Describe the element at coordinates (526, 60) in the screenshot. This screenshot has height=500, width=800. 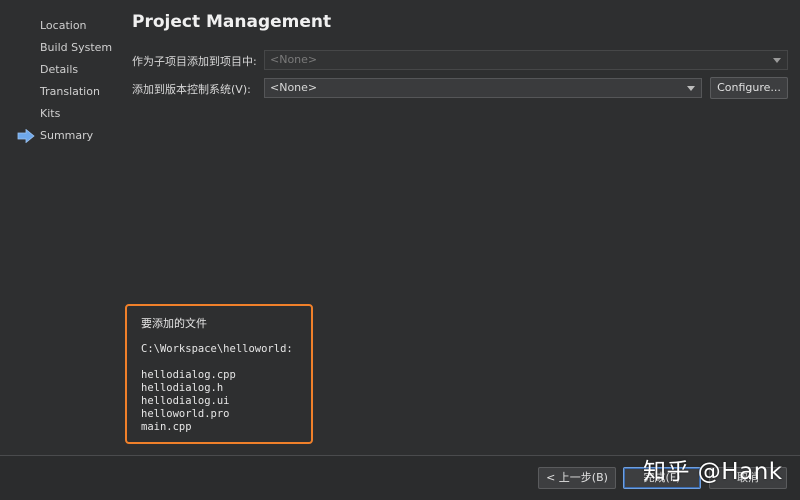
I see `subproject-combobox: <None>` at that location.